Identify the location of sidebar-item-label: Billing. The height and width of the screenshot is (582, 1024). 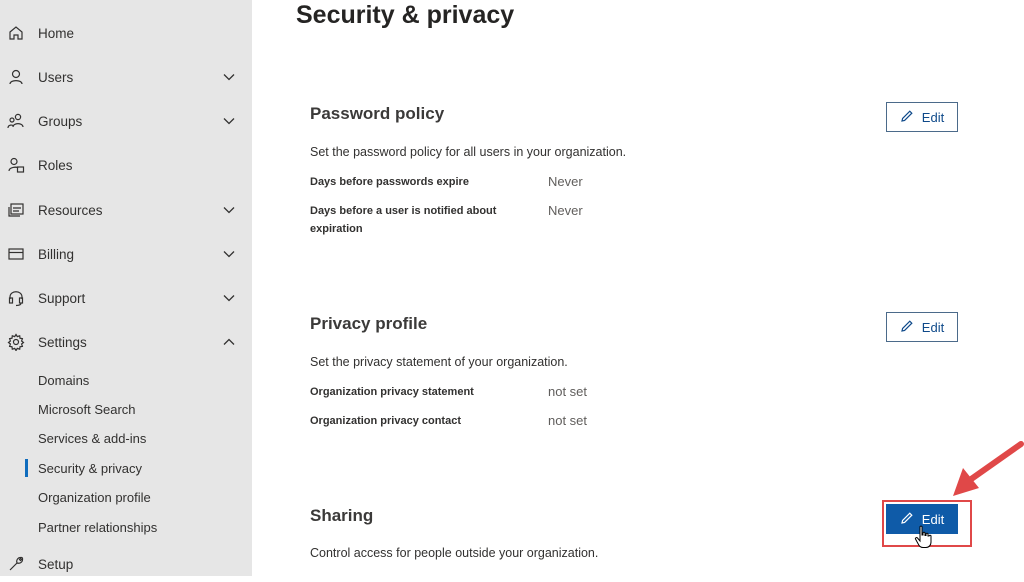
(56, 254).